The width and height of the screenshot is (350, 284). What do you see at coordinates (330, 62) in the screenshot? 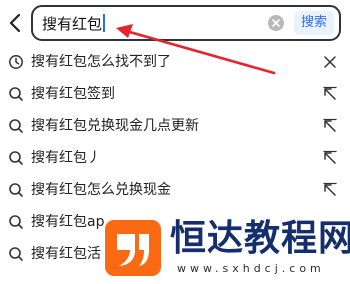
I see `delete-x-icon` at bounding box center [330, 62].